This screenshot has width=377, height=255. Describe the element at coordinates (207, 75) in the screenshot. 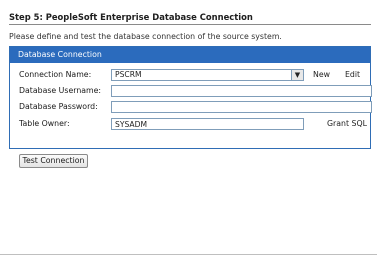

I see `connection-name-select: PSCRM ▼` at that location.